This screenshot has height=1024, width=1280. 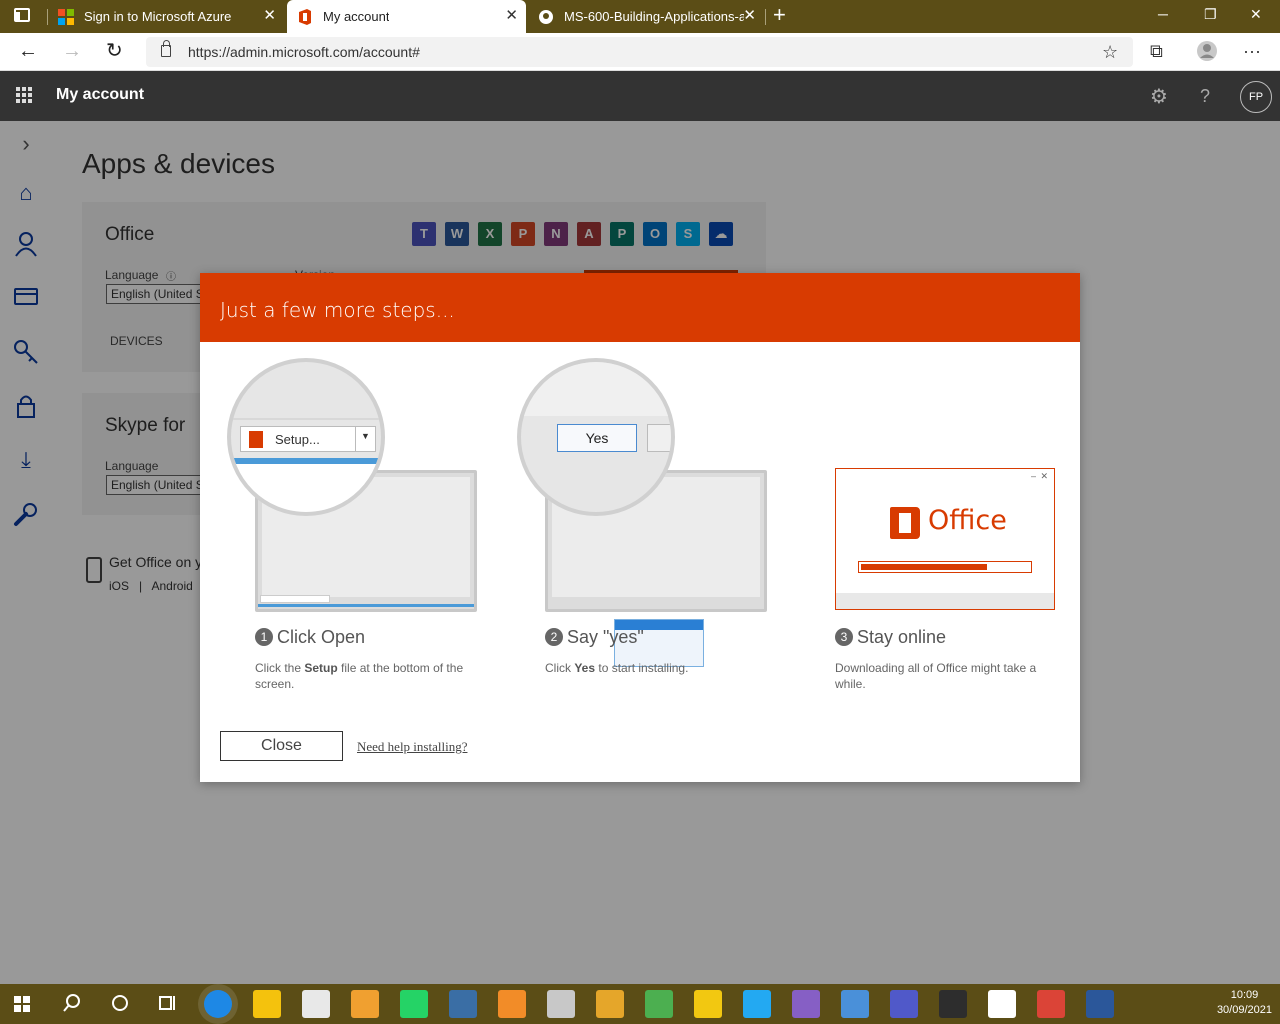 What do you see at coordinates (855, 1004) in the screenshot?
I see `photos-icon` at bounding box center [855, 1004].